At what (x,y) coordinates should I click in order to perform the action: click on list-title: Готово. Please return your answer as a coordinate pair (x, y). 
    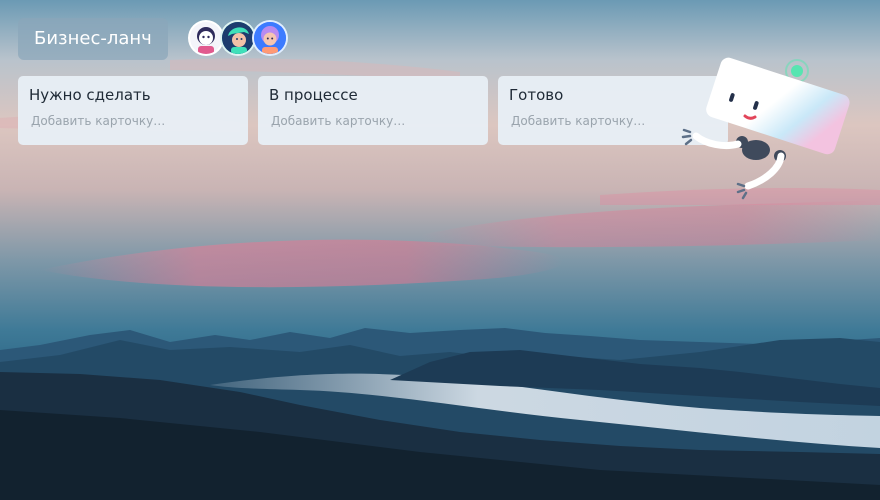
    Looking at the image, I should click on (536, 95).